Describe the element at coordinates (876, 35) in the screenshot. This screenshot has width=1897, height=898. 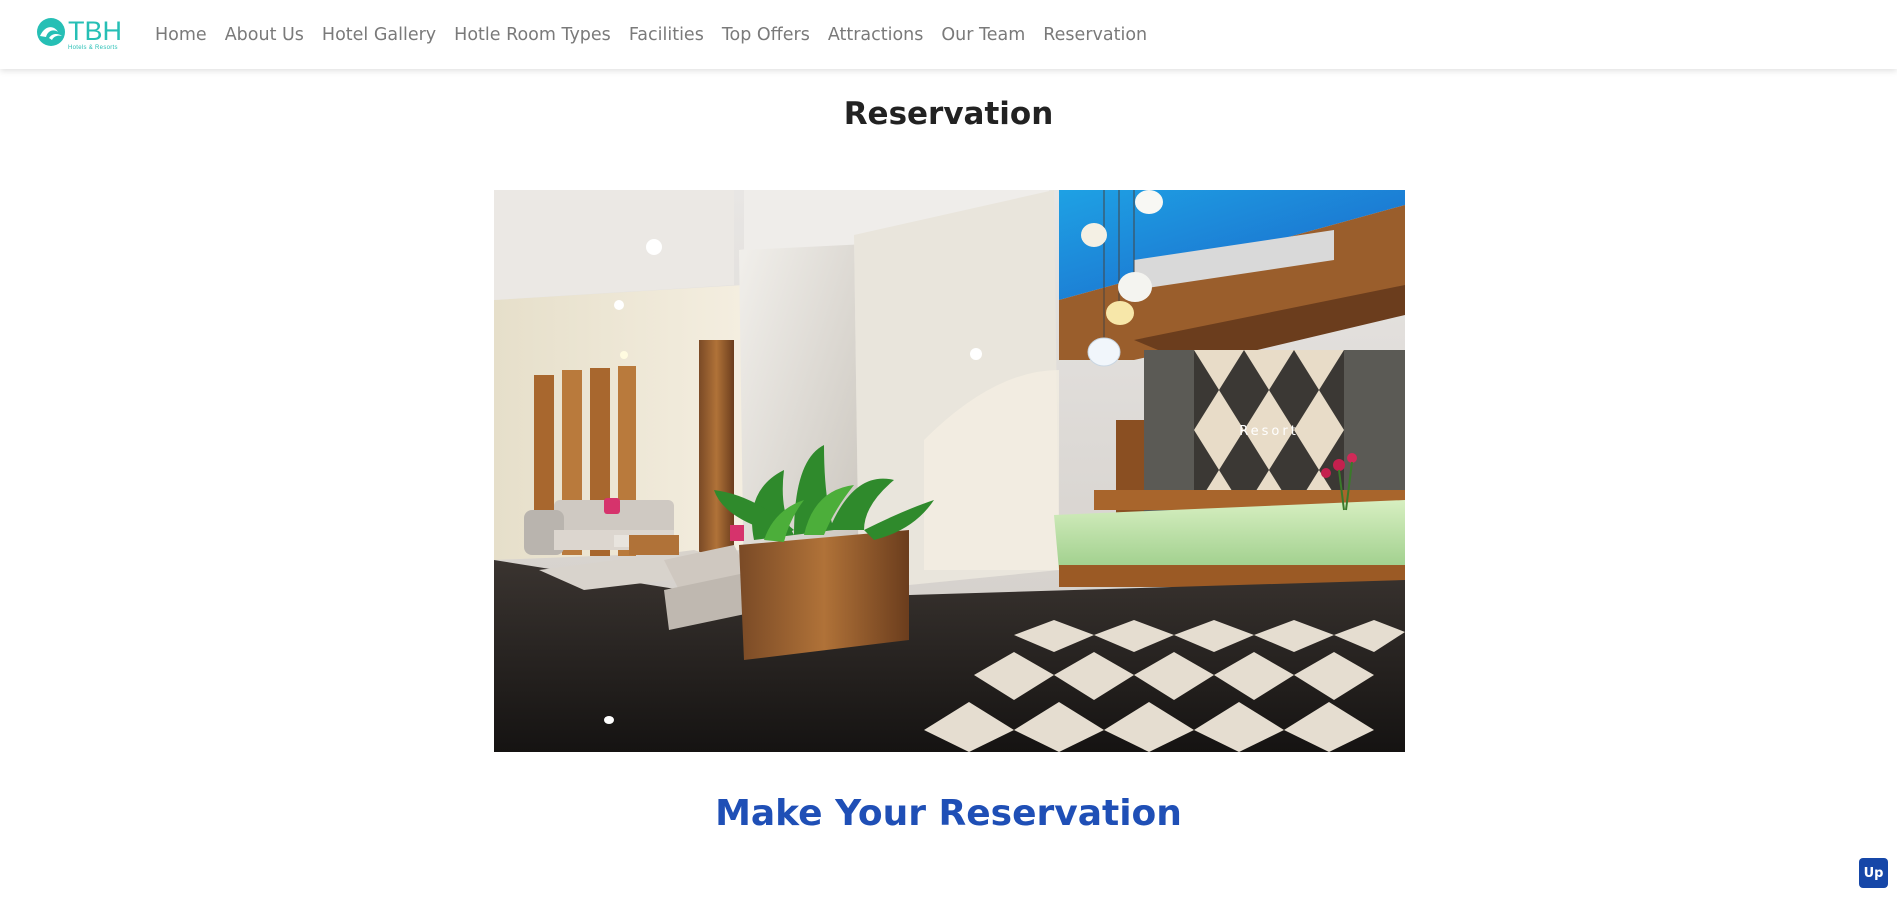
I see `nav-item-attractions: Attractions` at that location.